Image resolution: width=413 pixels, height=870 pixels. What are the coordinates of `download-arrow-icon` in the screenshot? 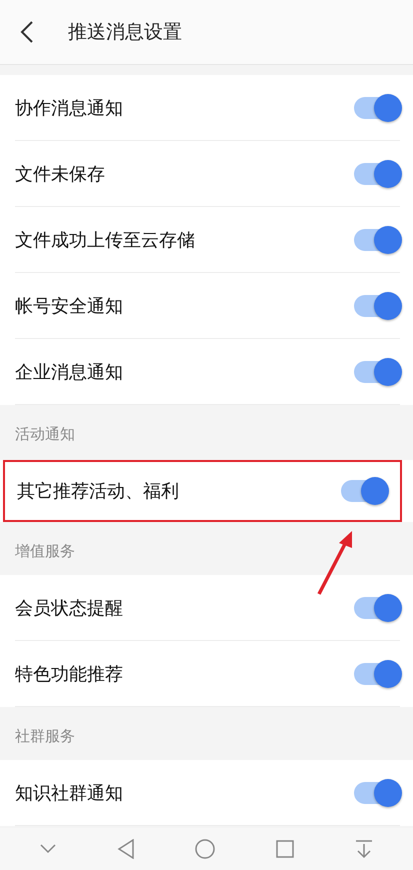 It's located at (363, 849).